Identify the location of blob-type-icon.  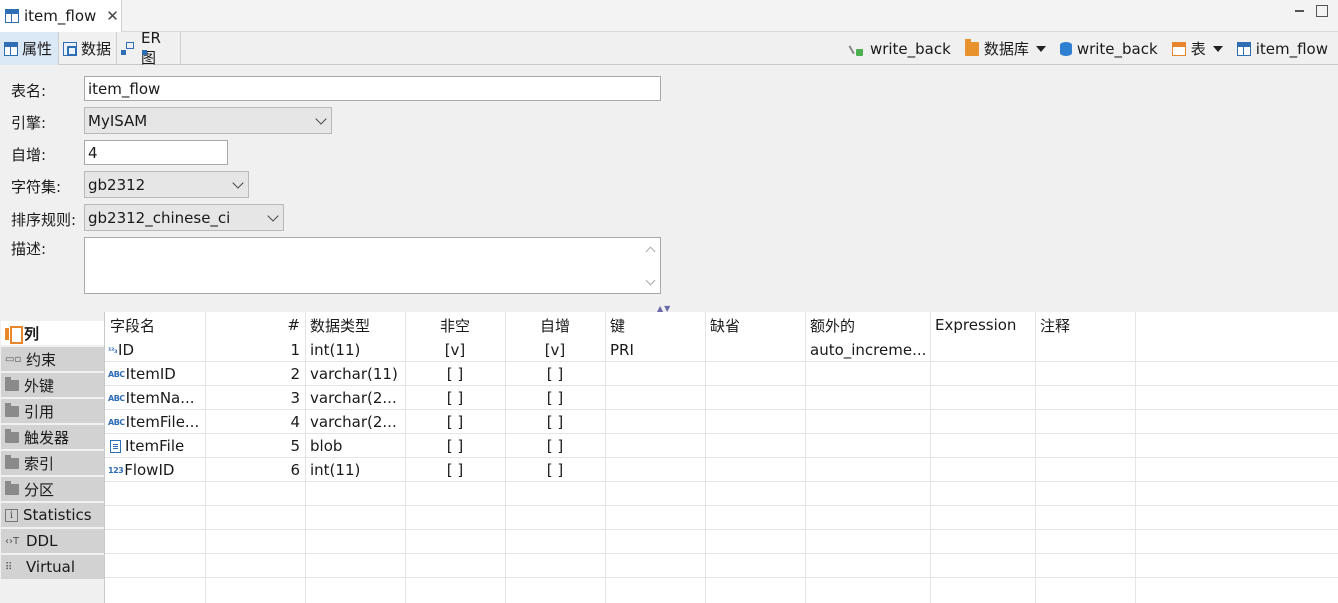
(115, 446).